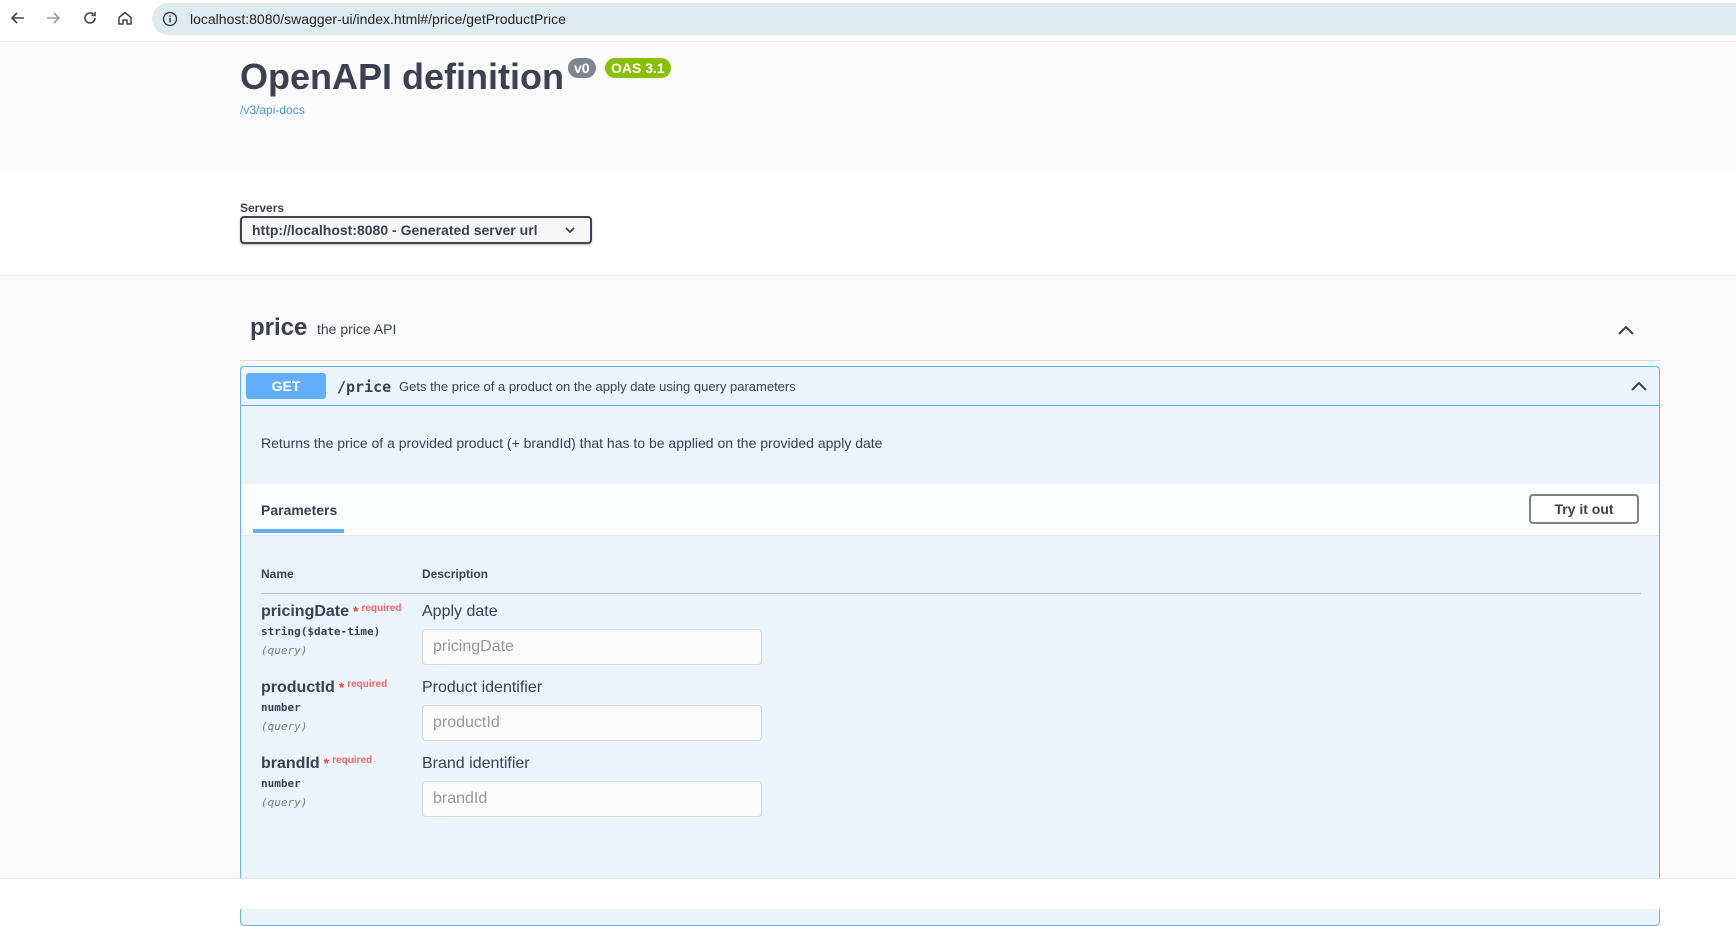 The width and height of the screenshot is (1736, 926). I want to click on tab-active-indicator, so click(298, 531).